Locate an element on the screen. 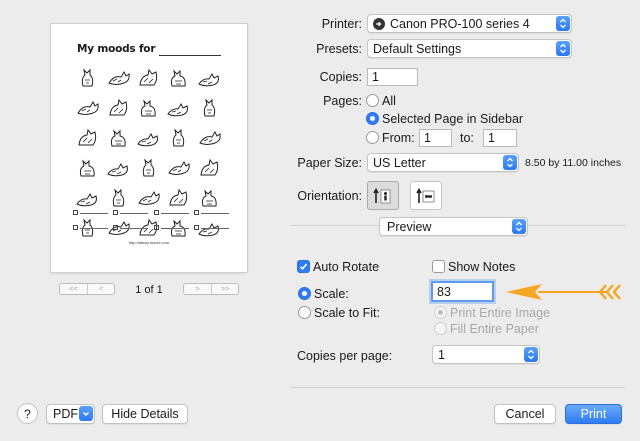  copies-per-page-popup: 1 is located at coordinates (486, 354).